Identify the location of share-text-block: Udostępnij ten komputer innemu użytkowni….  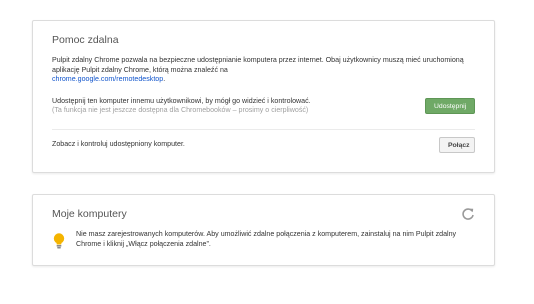
(181, 106).